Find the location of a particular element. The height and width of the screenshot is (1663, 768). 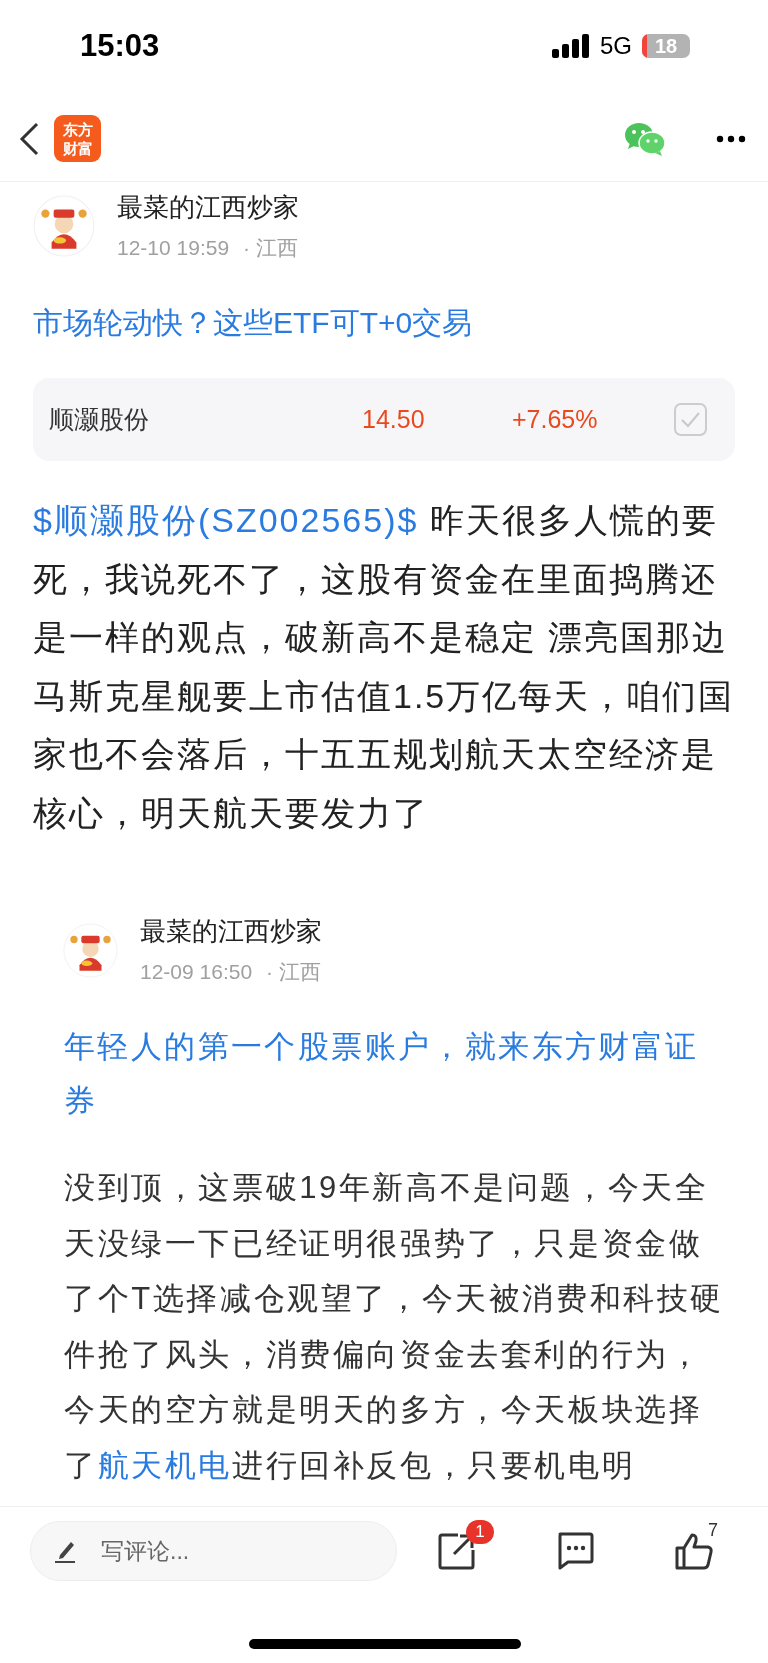

stock-link: $顺灏股份(SZ002565)$ is located at coordinates (226, 520).